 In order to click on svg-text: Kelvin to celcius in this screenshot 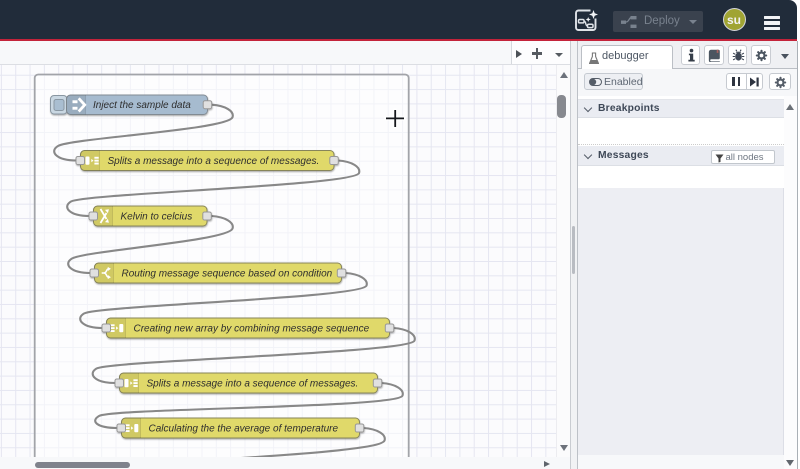, I will do `click(157, 217)`.